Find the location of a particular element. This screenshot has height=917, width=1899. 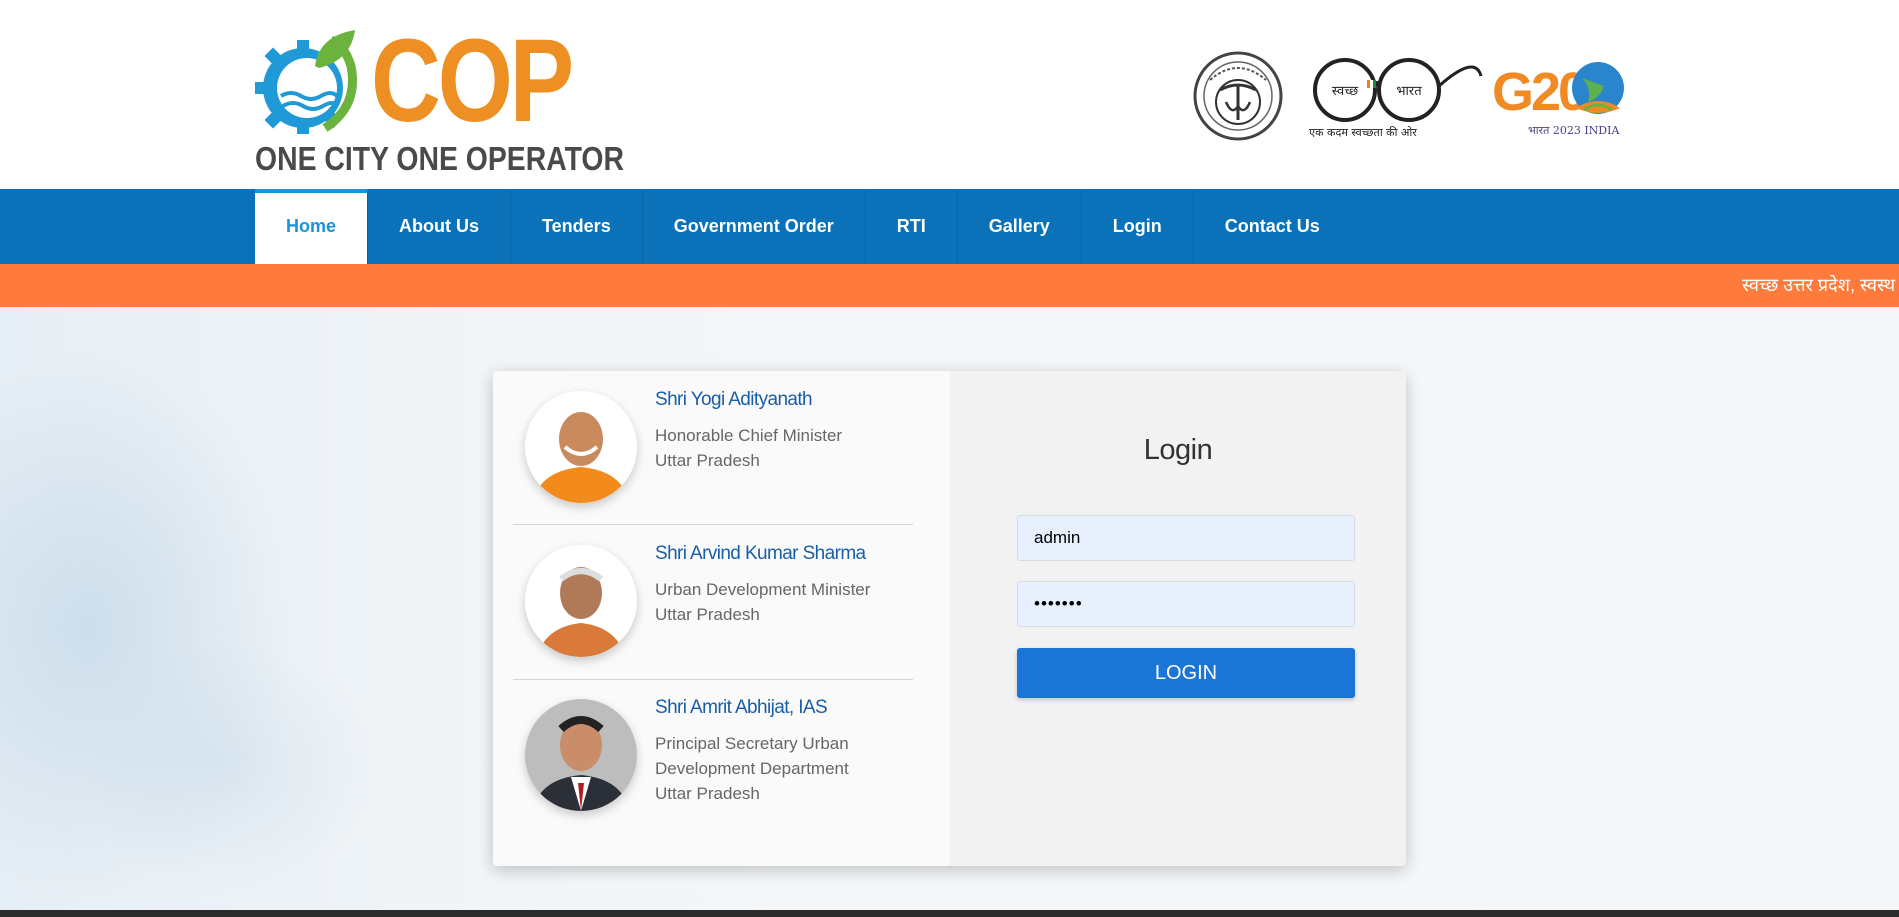

leader-name: Shri Arvind Kumar Sharma is located at coordinates (760, 554).